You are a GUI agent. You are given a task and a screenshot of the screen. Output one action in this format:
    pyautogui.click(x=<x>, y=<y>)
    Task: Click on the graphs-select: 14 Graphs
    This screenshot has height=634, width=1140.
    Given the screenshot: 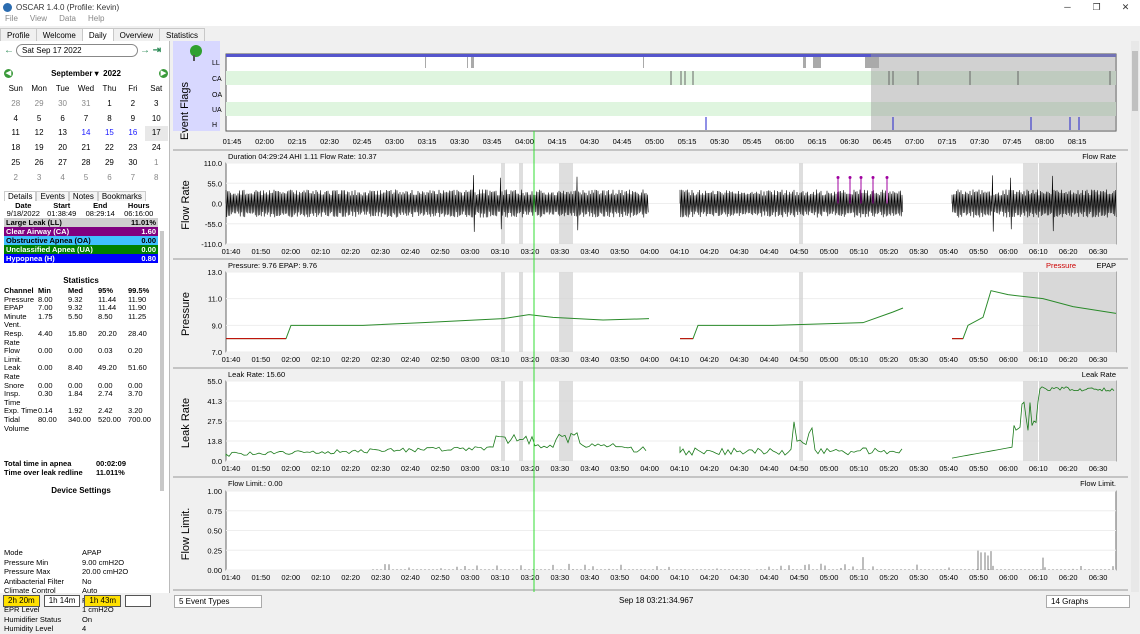 What is the action you would take?
    pyautogui.click(x=1088, y=601)
    